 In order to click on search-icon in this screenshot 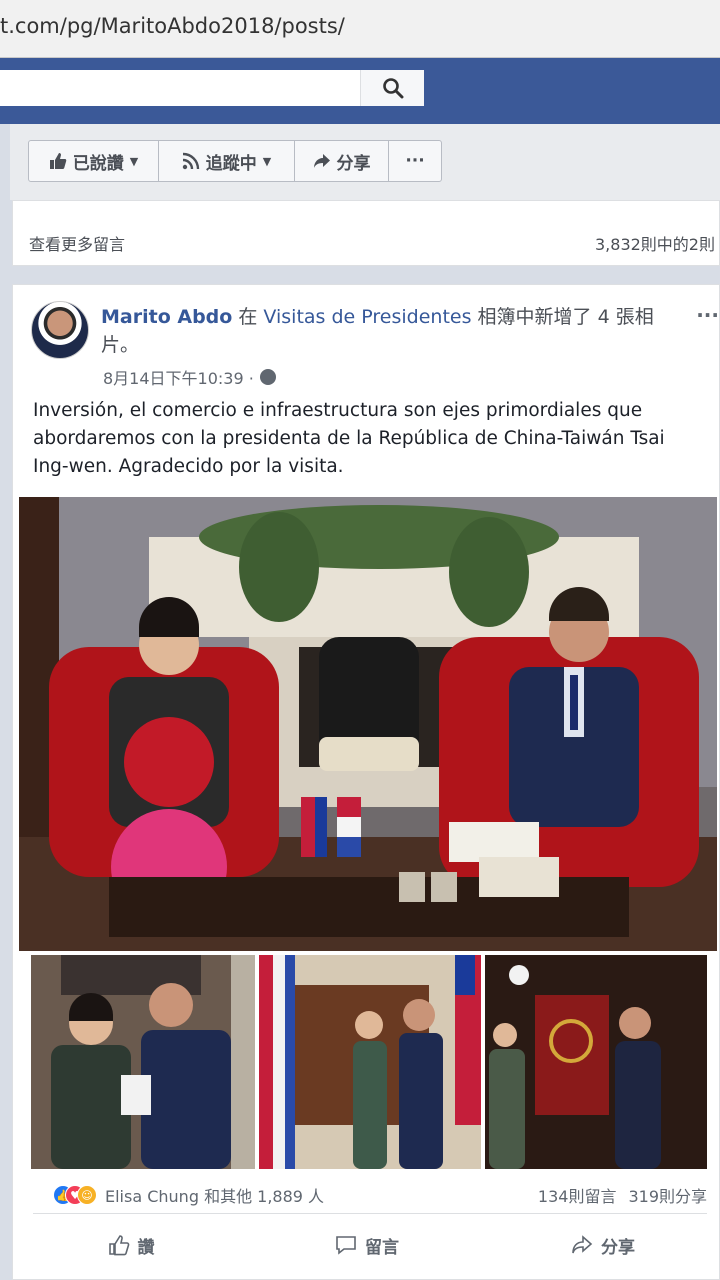, I will do `click(392, 88)`.